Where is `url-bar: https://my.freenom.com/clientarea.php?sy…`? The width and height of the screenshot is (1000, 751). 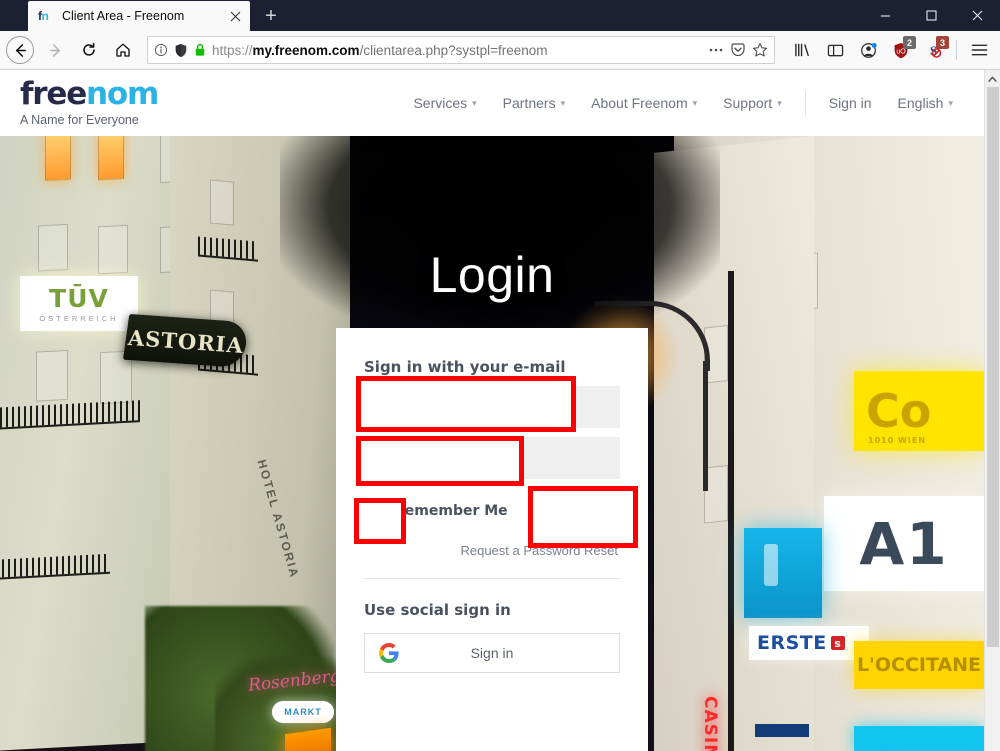
url-bar: https://my.freenom.com/clientarea.php?sy… is located at coordinates (461, 50).